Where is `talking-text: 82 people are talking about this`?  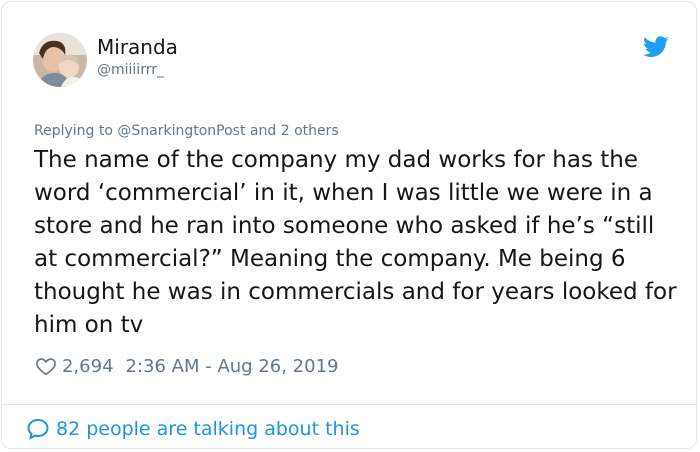 talking-text: 82 people are talking about this is located at coordinates (208, 429).